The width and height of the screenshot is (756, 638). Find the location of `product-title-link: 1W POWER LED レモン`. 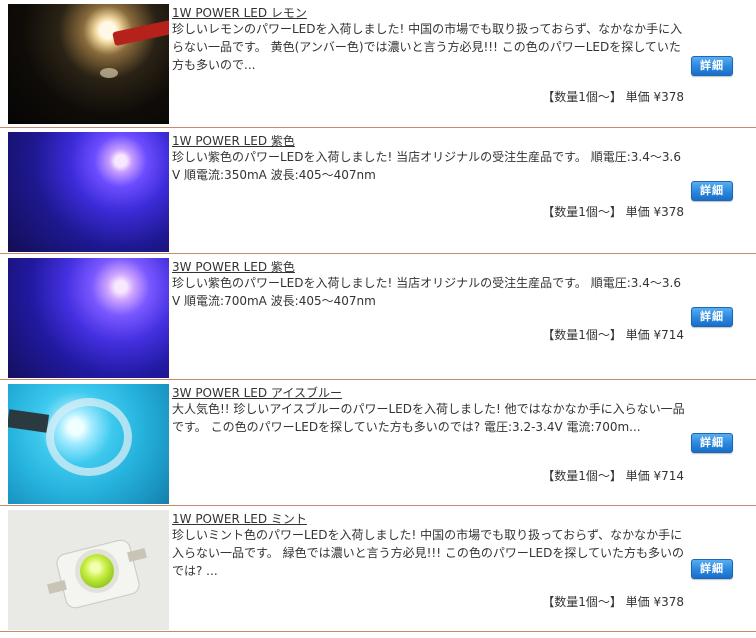

product-title-link: 1W POWER LED レモン is located at coordinates (239, 13).